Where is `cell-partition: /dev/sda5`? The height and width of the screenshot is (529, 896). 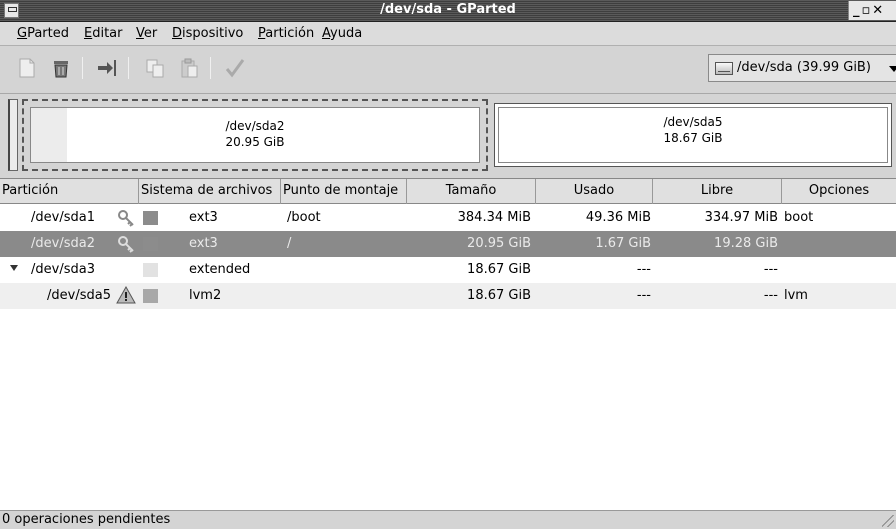
cell-partition: /dev/sda5 is located at coordinates (79, 295).